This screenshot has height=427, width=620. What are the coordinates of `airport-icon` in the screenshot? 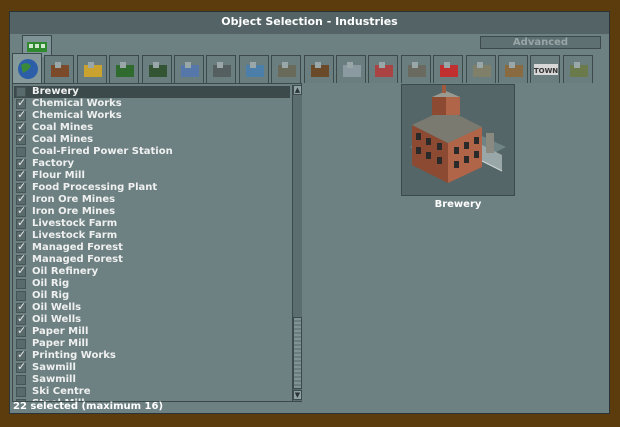 It's located at (190, 69).